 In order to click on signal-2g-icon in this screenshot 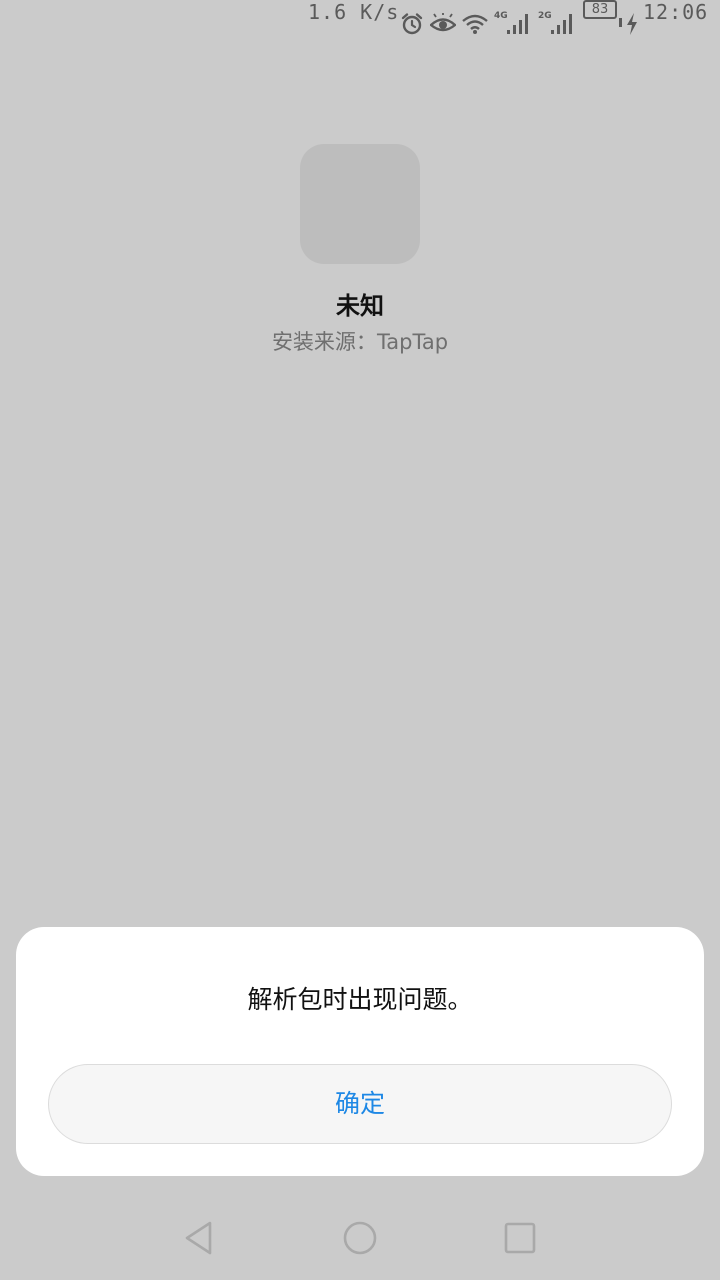, I will do `click(561, 24)`.